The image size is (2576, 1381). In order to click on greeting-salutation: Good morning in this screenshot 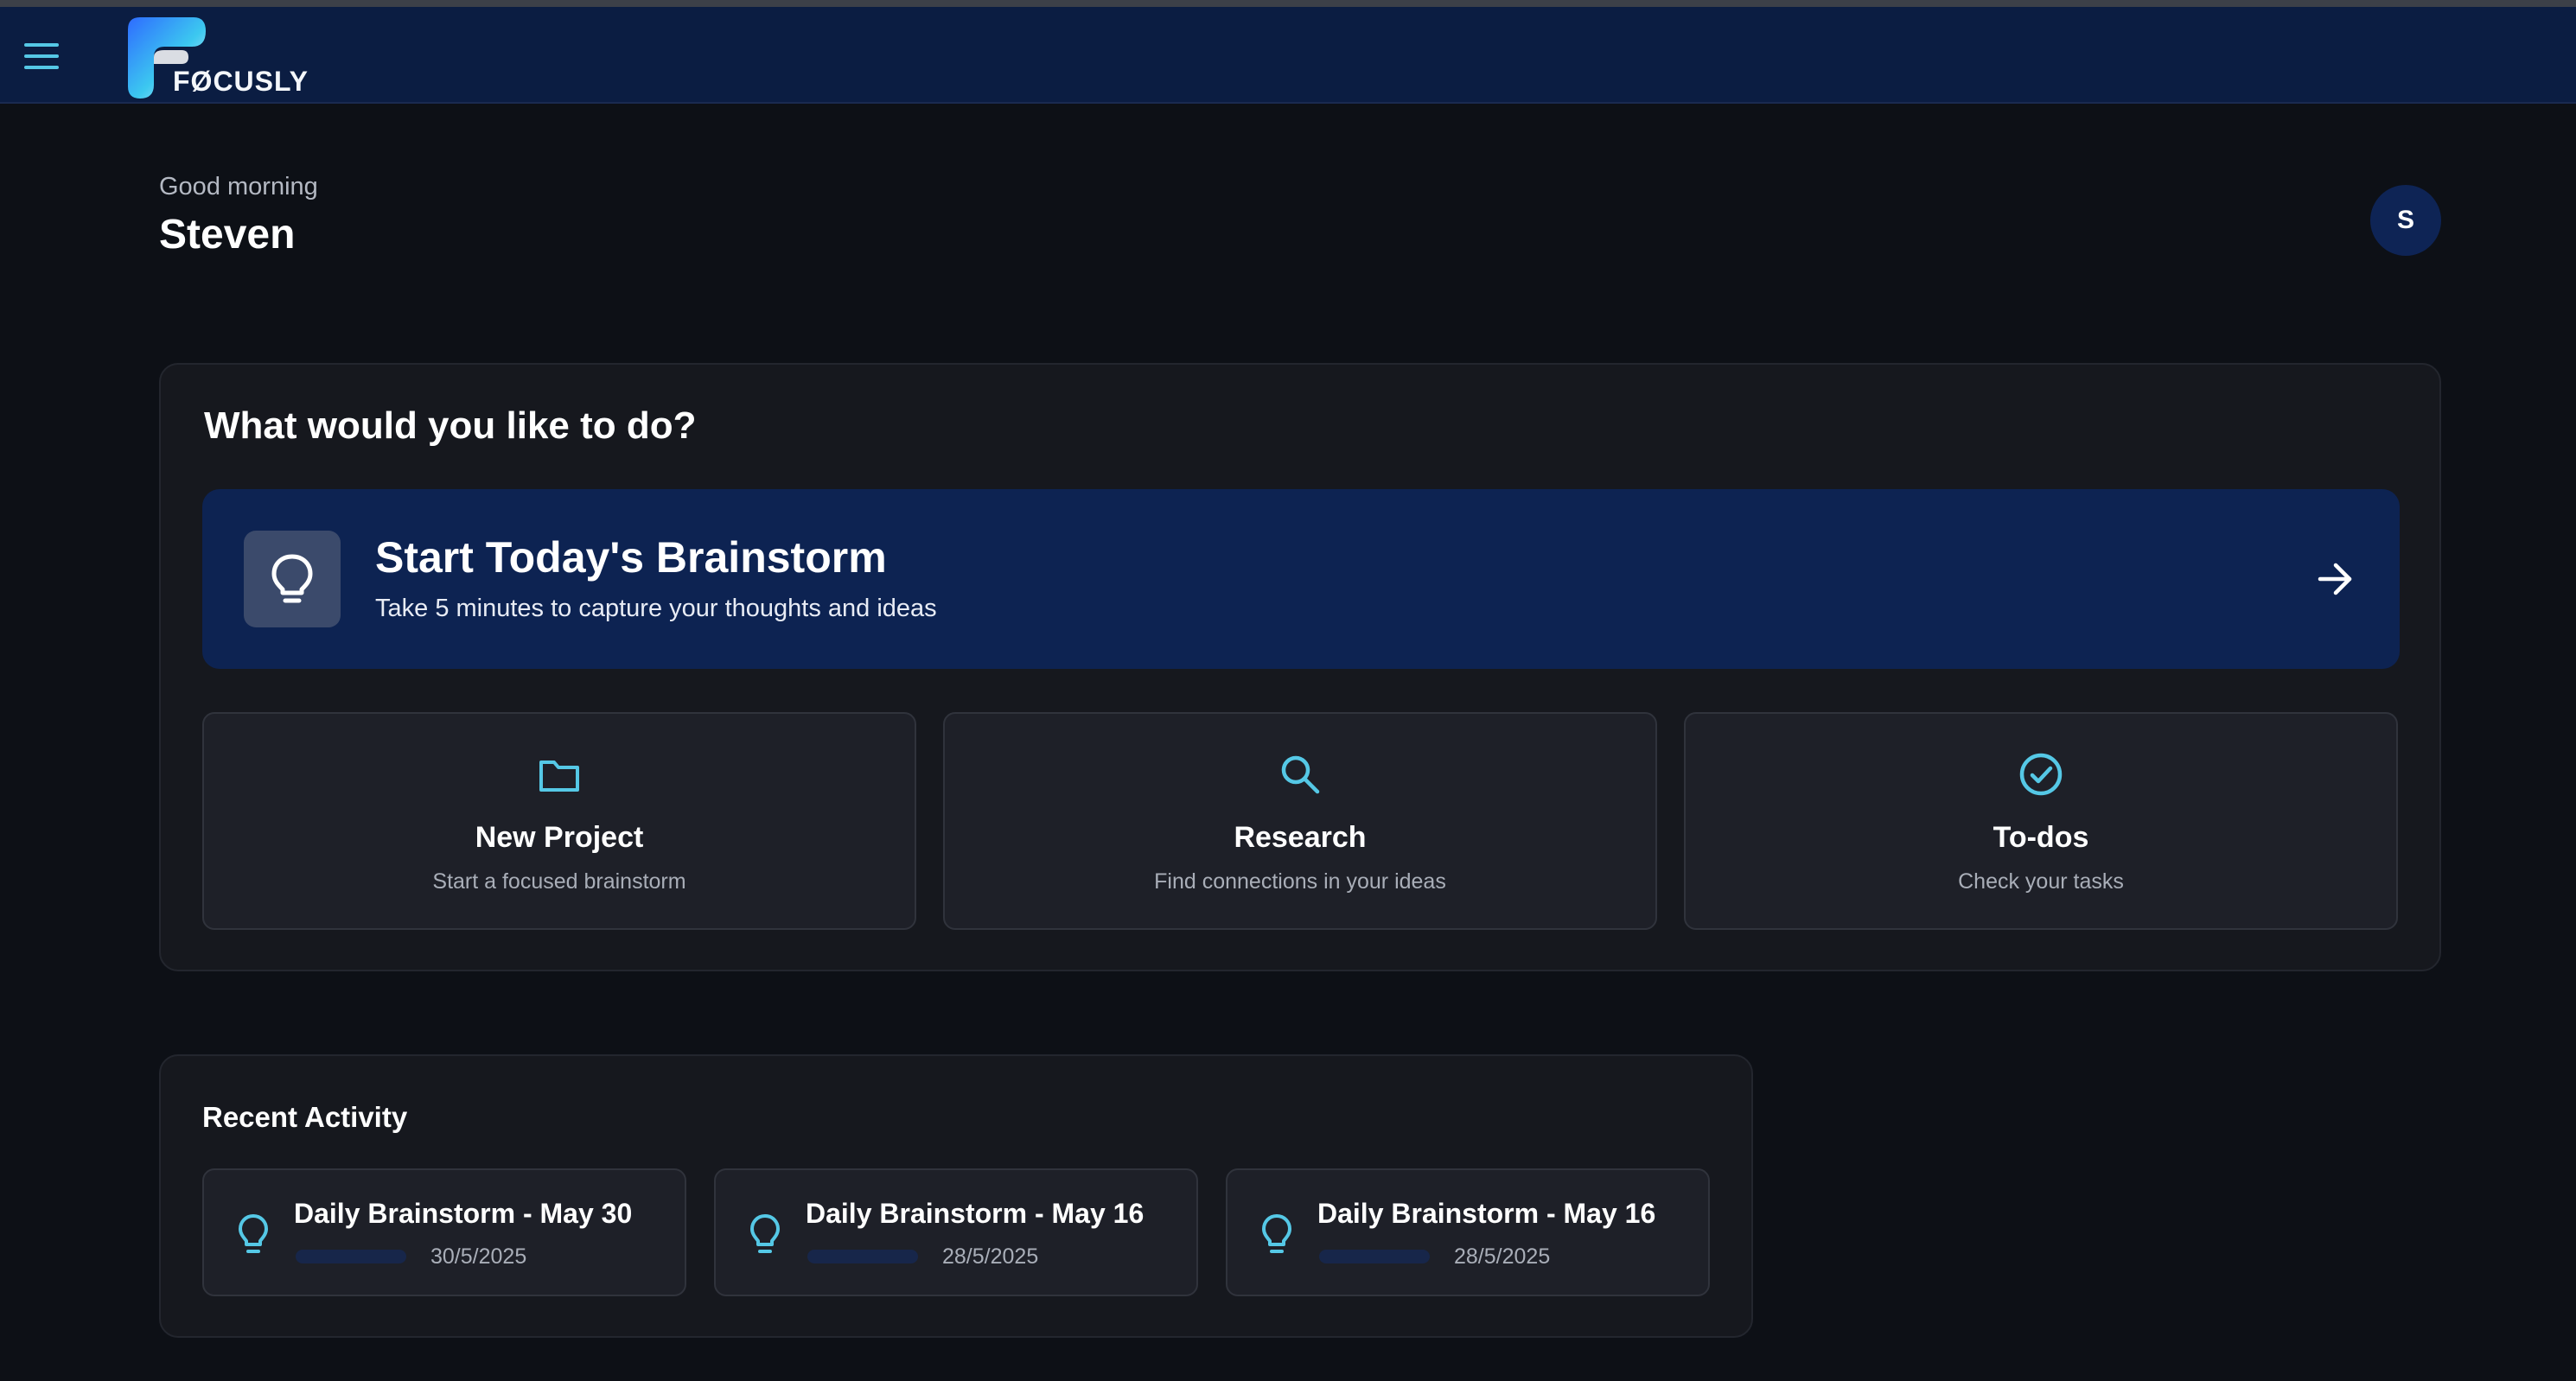, I will do `click(238, 186)`.